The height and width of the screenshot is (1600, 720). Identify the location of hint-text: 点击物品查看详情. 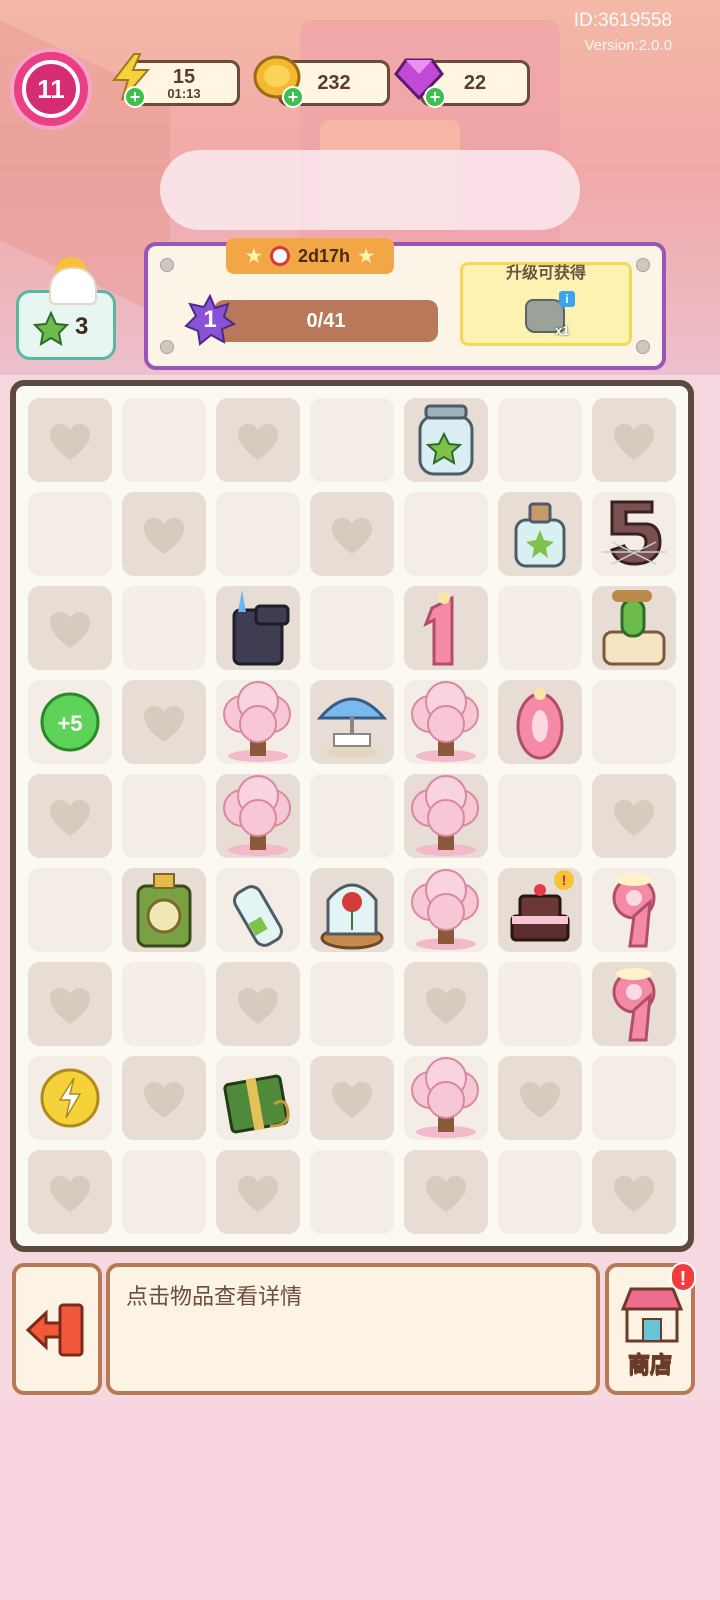
(214, 1296).